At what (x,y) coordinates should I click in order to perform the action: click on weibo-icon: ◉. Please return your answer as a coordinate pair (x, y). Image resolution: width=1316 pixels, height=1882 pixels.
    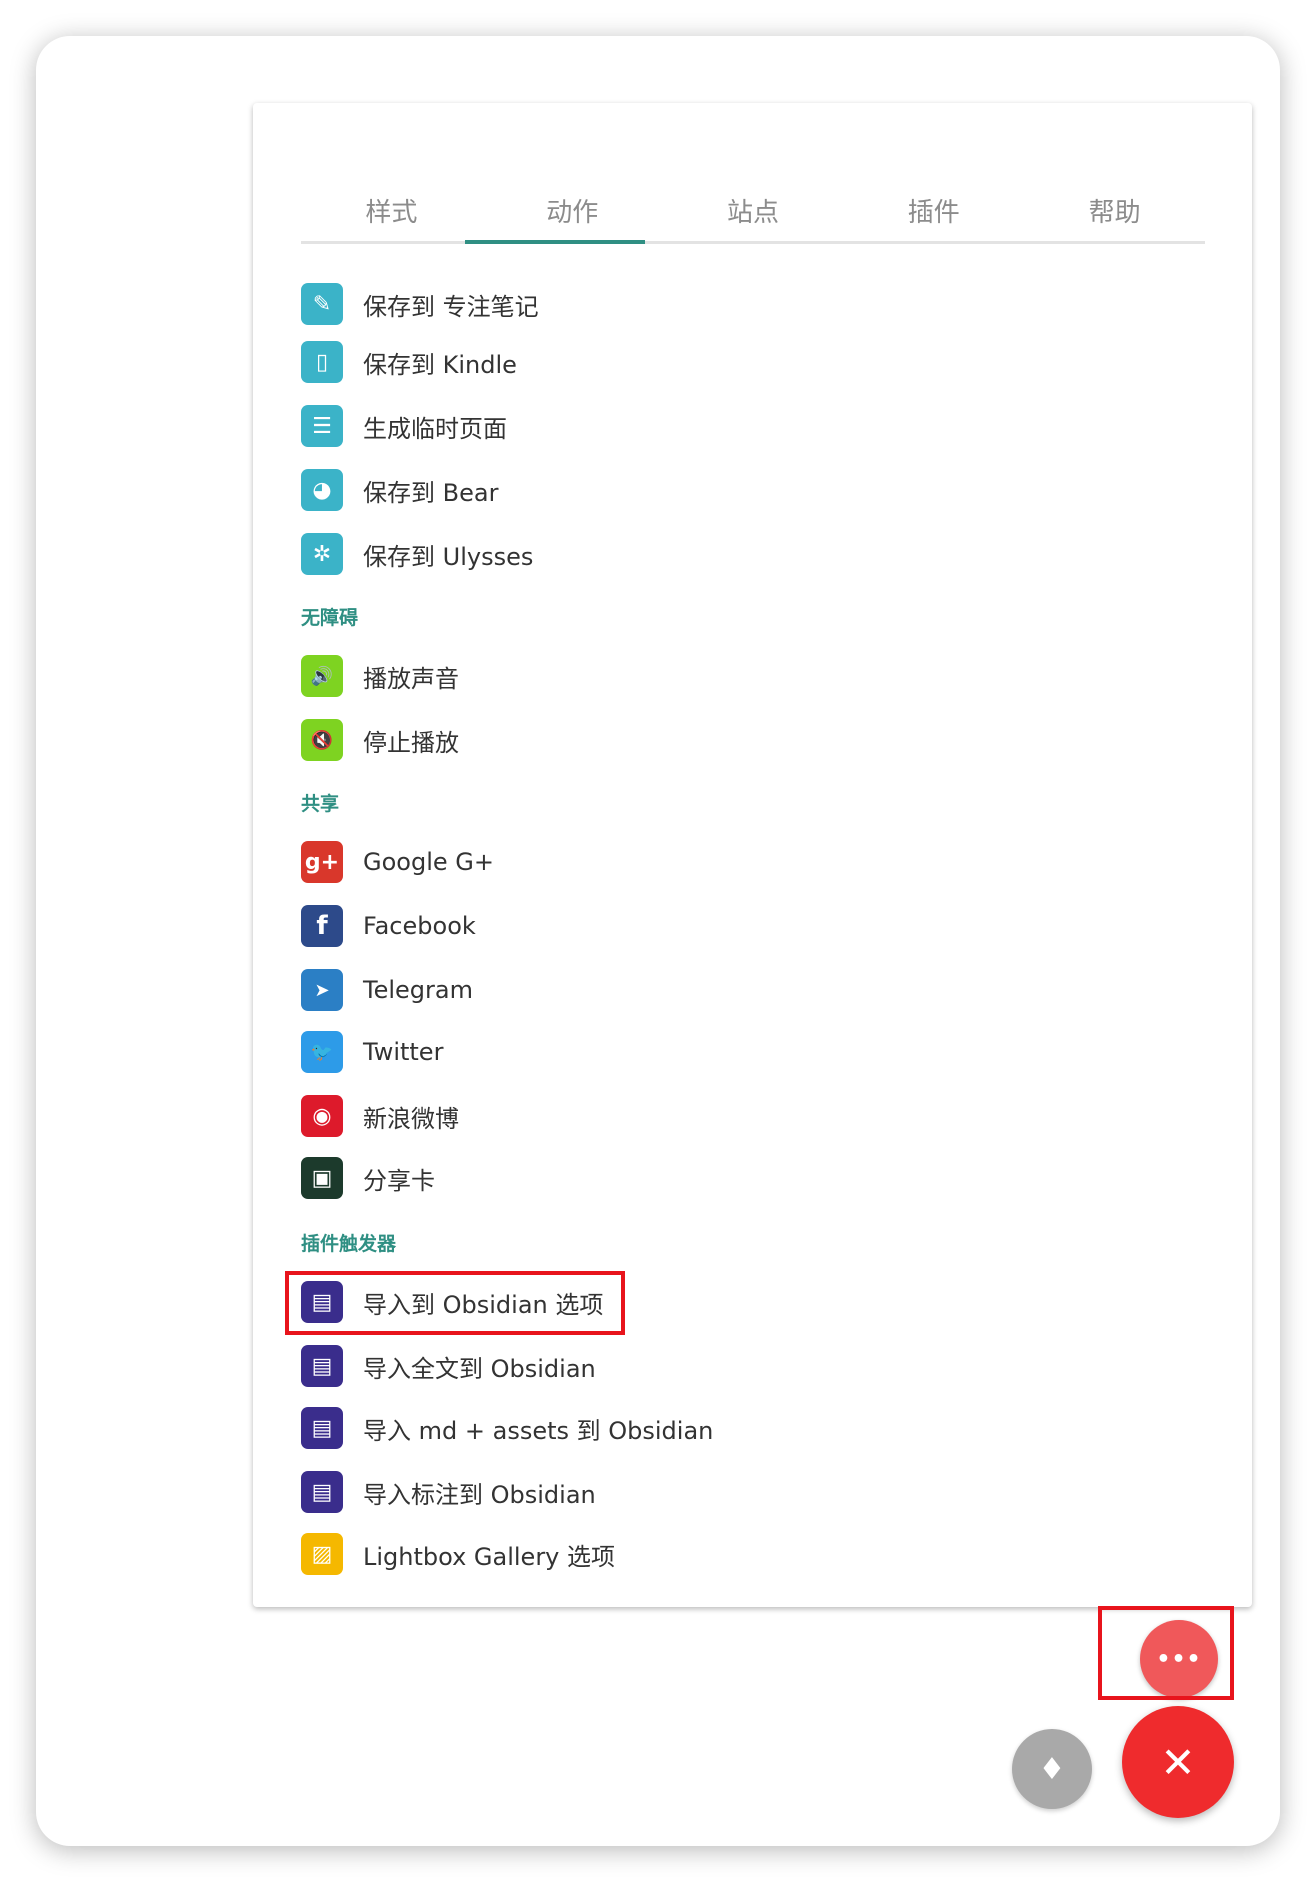
    Looking at the image, I should click on (322, 1116).